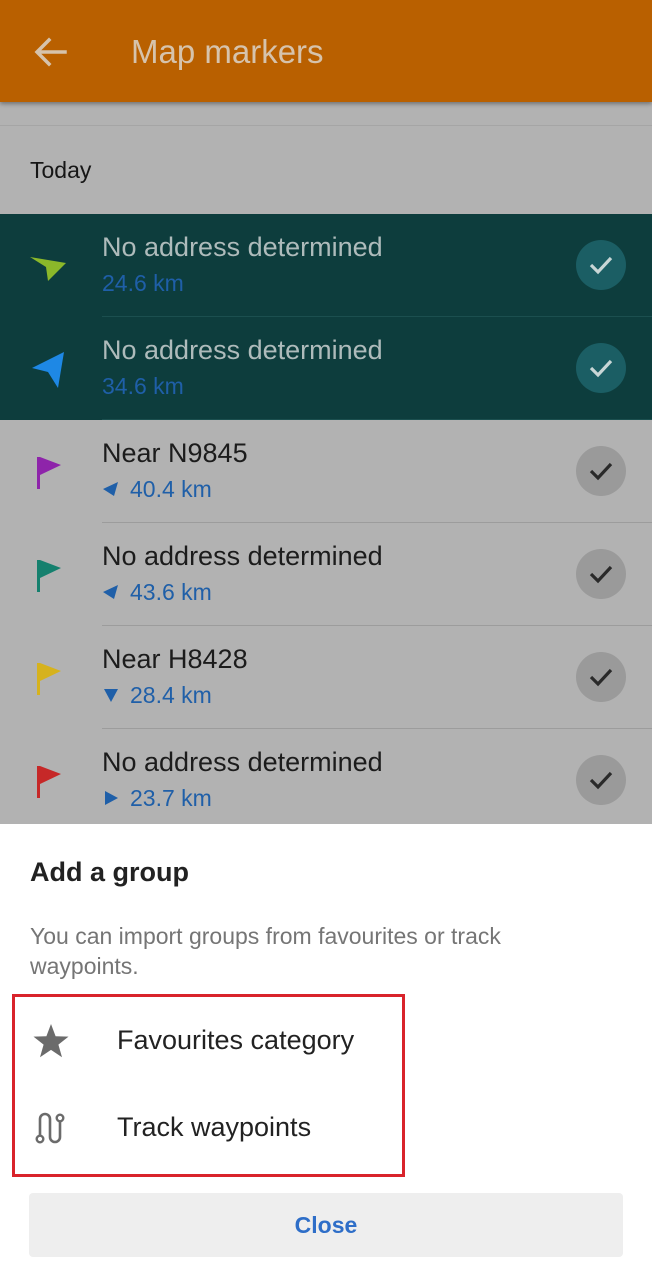  Describe the element at coordinates (326, 1129) in the screenshot. I see `track-waypoints-option: Track waypoints` at that location.